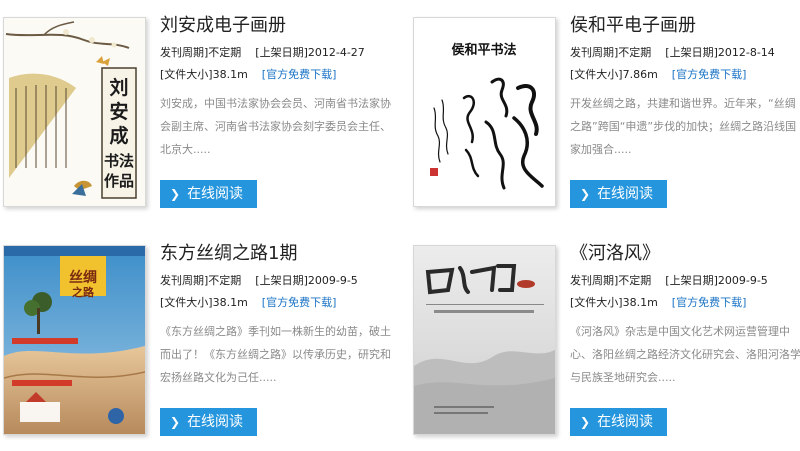 This screenshot has width=800, height=451. Describe the element at coordinates (310, 52) in the screenshot. I see `date-label: [上架日期]2012-4-27` at that location.